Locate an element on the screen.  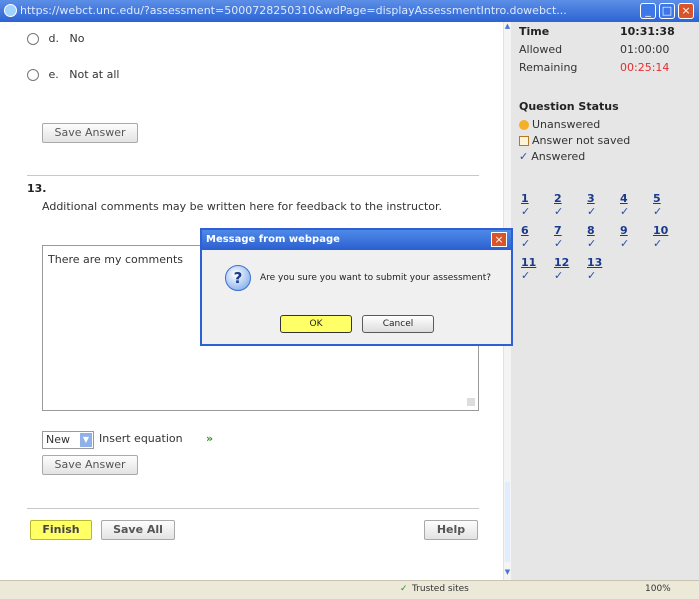
unanswered-icon is located at coordinates (524, 125).